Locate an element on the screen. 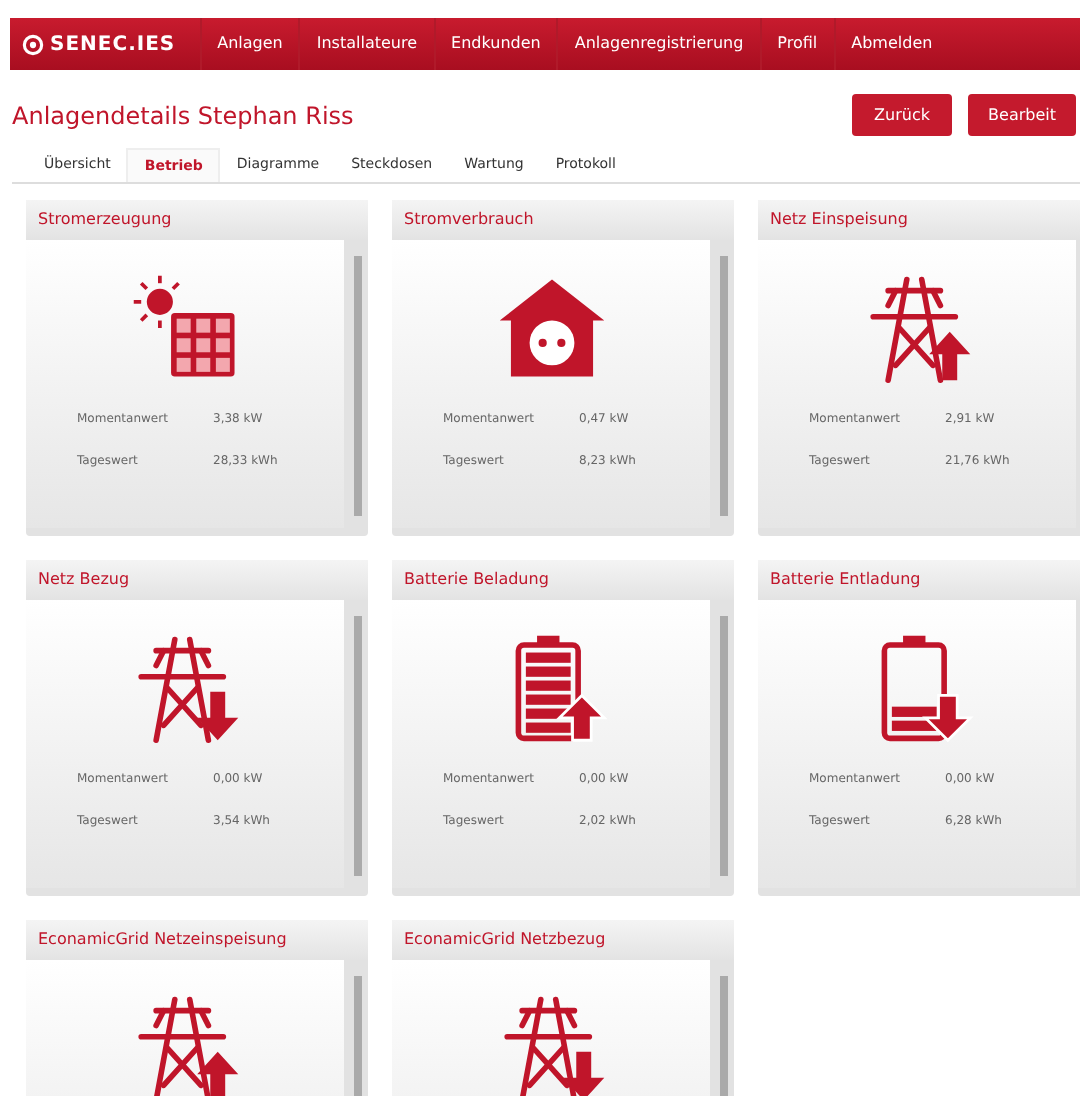 Image resolution: width=1080 pixels, height=1096 pixels. card-title: Batterie Beladung is located at coordinates (563, 580).